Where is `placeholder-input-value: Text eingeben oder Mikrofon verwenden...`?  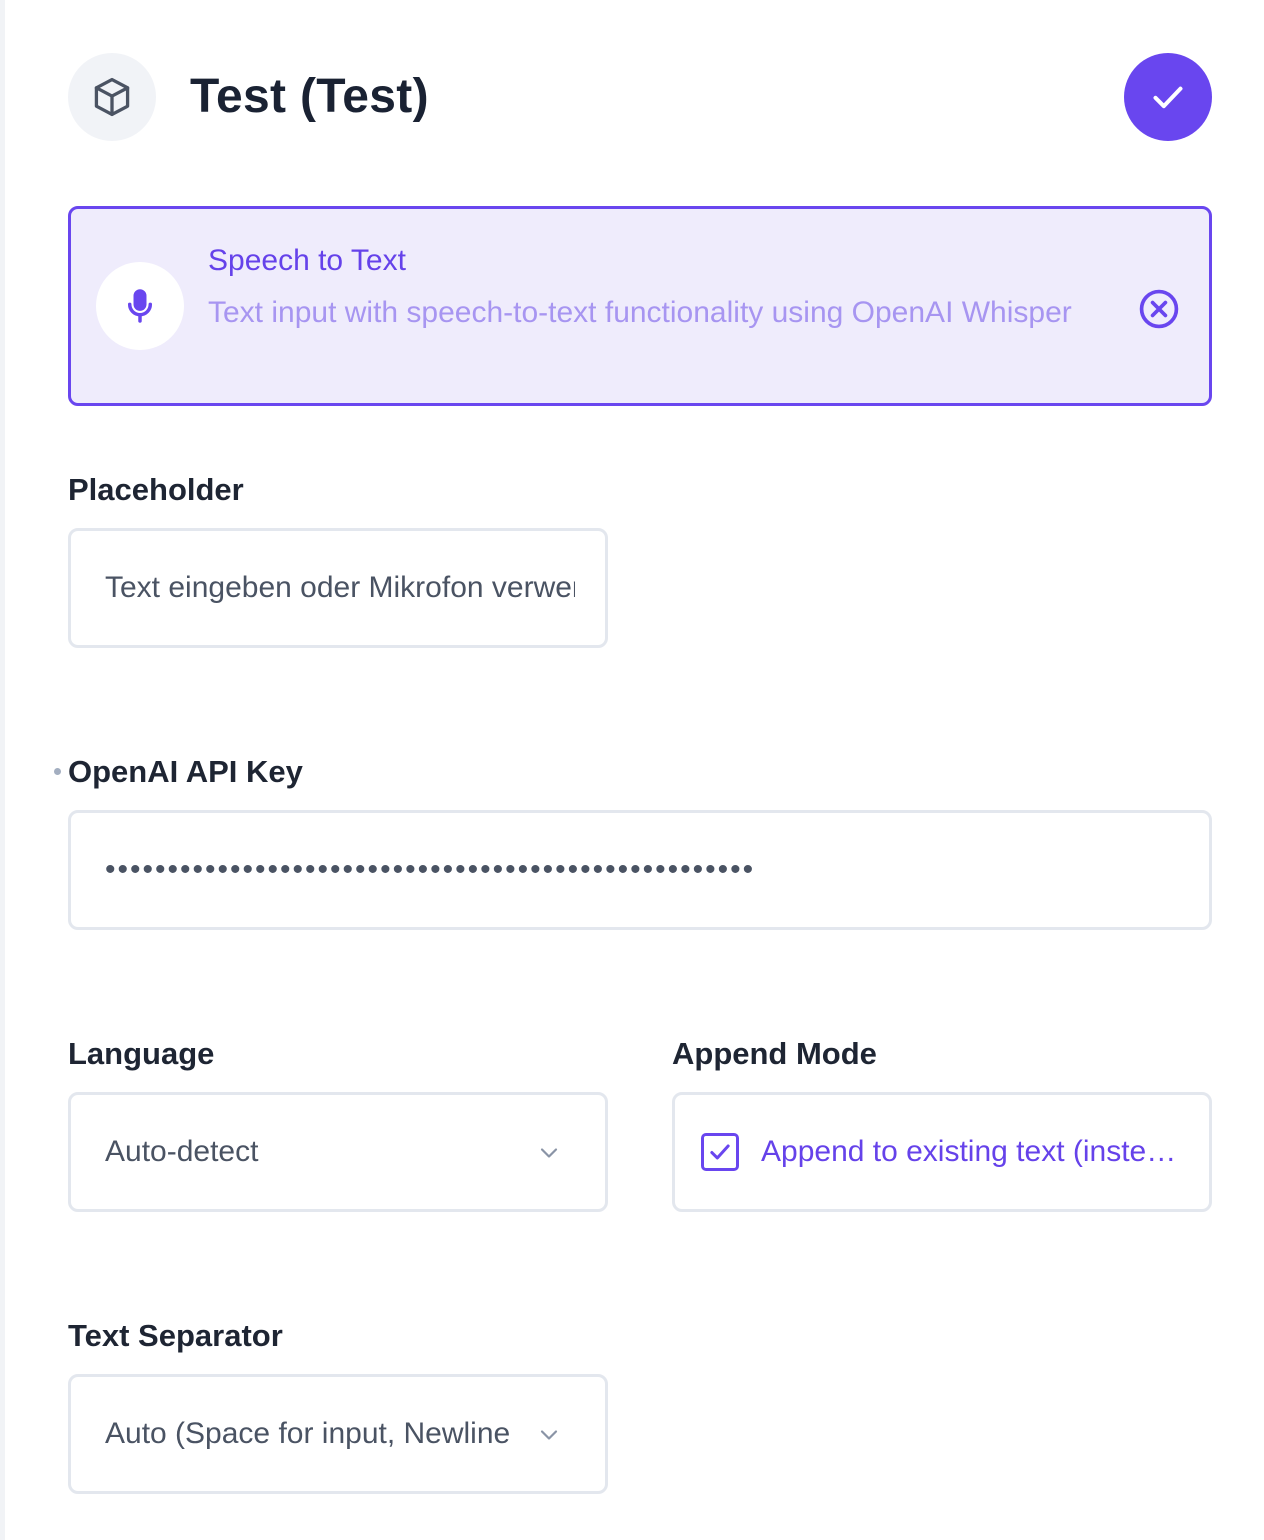
placeholder-input-value: Text eingeben oder Mikrofon verwenden... is located at coordinates (340, 587).